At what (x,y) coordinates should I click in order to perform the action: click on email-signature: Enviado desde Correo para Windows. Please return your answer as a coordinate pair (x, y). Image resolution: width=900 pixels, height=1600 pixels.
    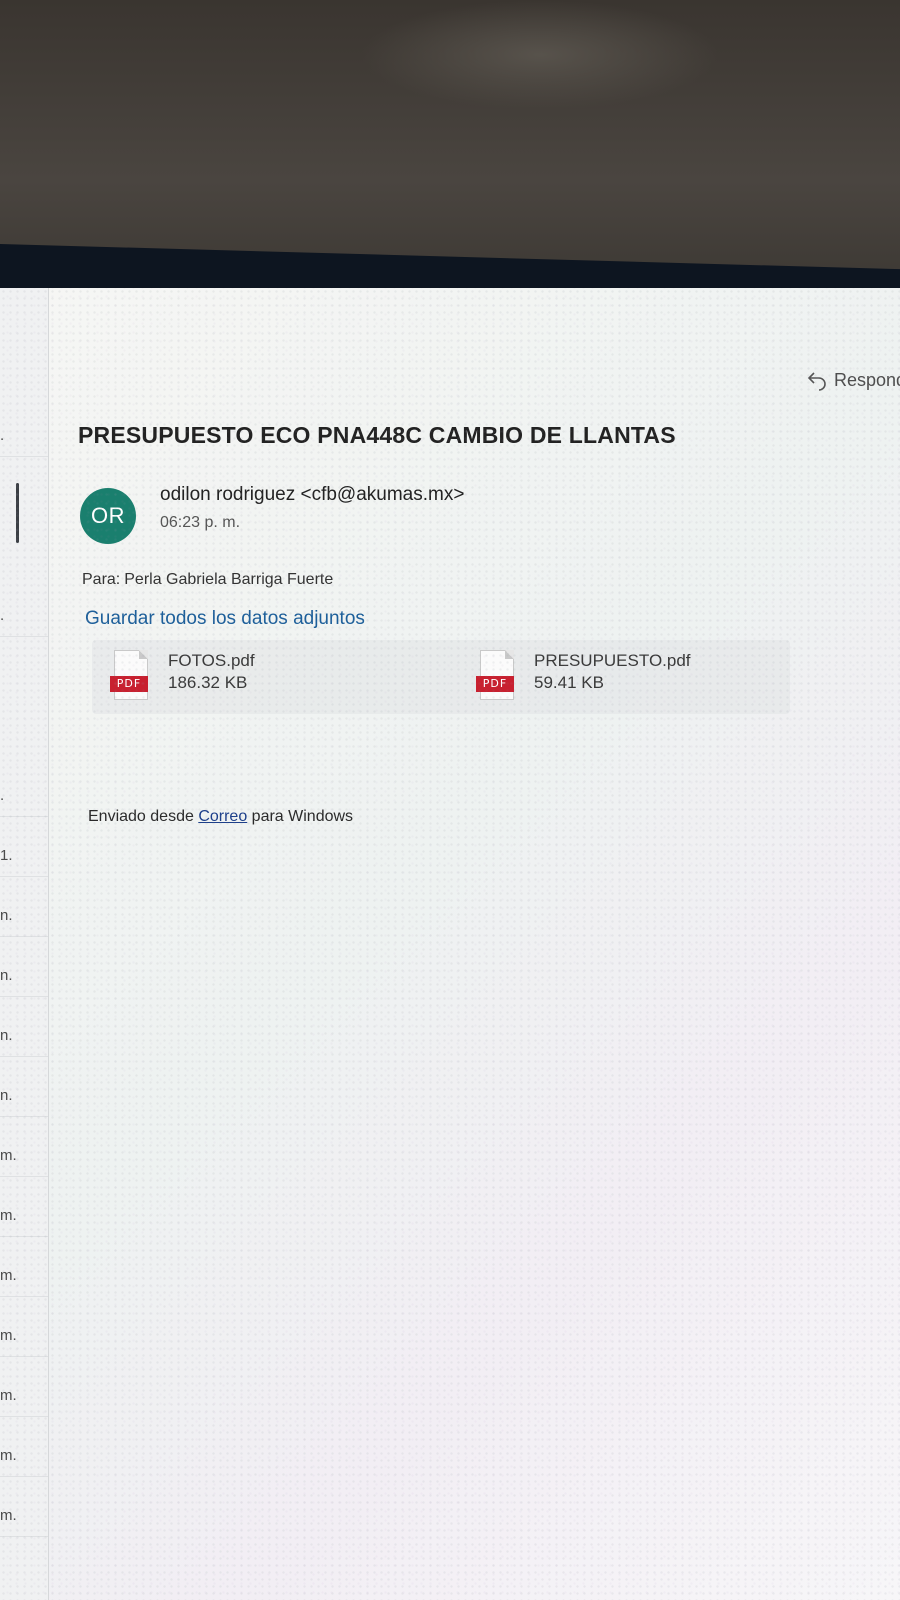
    Looking at the image, I should click on (220, 817).